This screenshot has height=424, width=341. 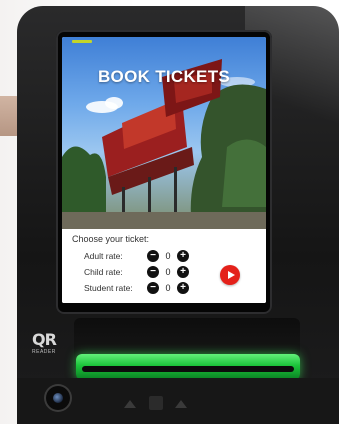 I want to click on child-increment-button: +, so click(x=183, y=272).